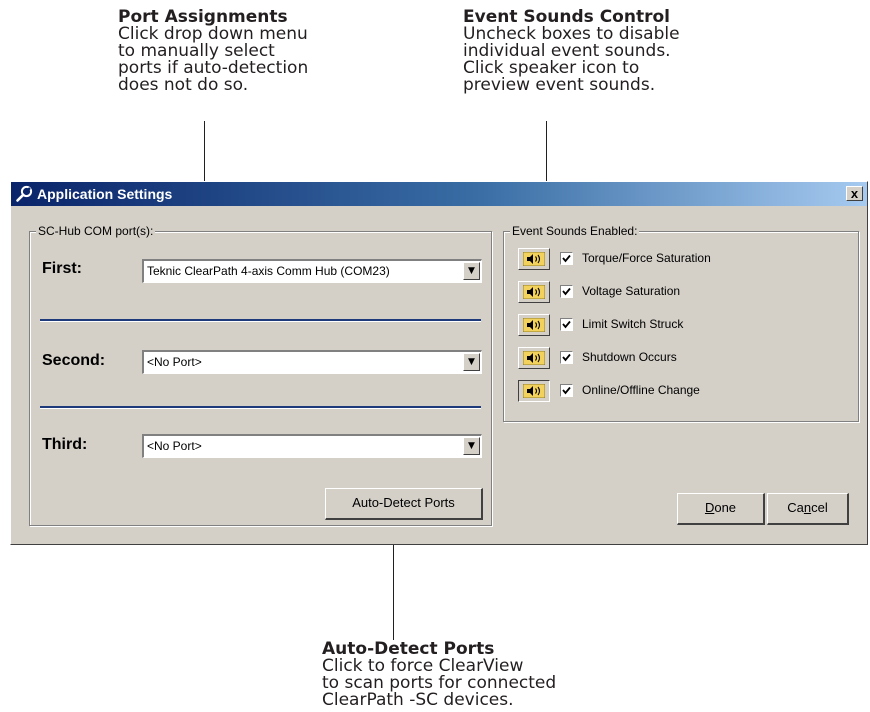 Image resolution: width=870 pixels, height=712 pixels. What do you see at coordinates (725, 507) in the screenshot?
I see `done-label-post: one` at bounding box center [725, 507].